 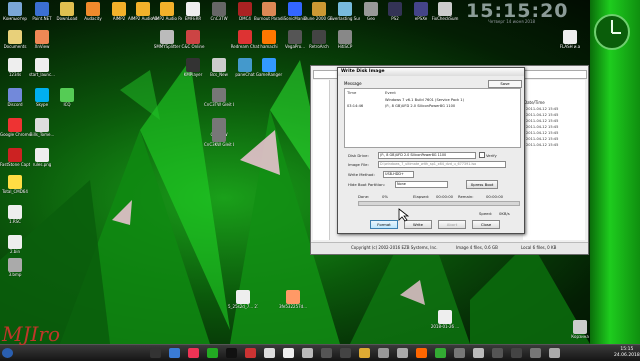 I want to click on desktop-icon: Discord, so click(x=15, y=97).